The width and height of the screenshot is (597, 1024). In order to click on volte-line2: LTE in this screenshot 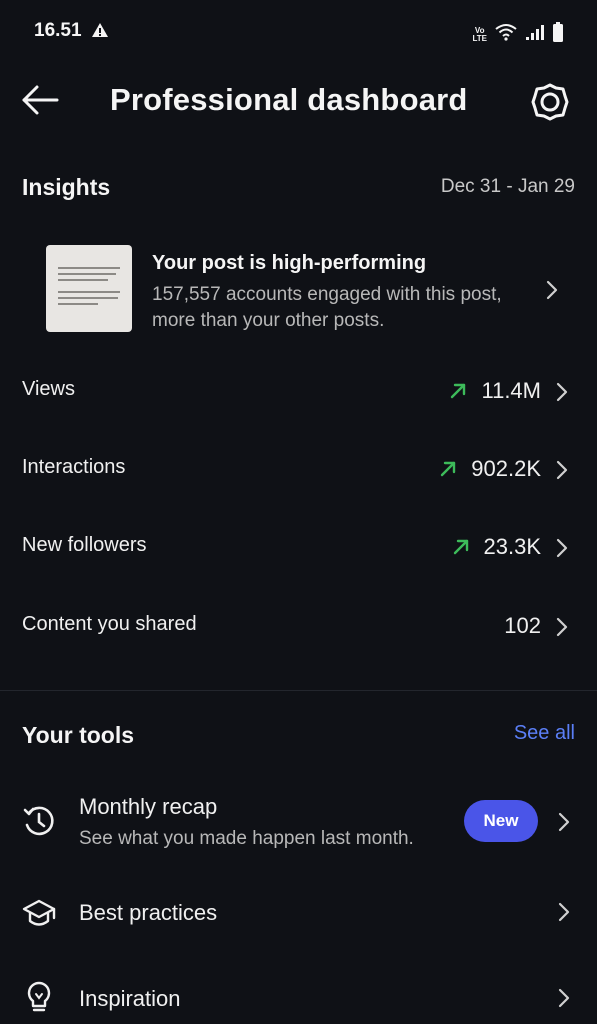, I will do `click(479, 38)`.